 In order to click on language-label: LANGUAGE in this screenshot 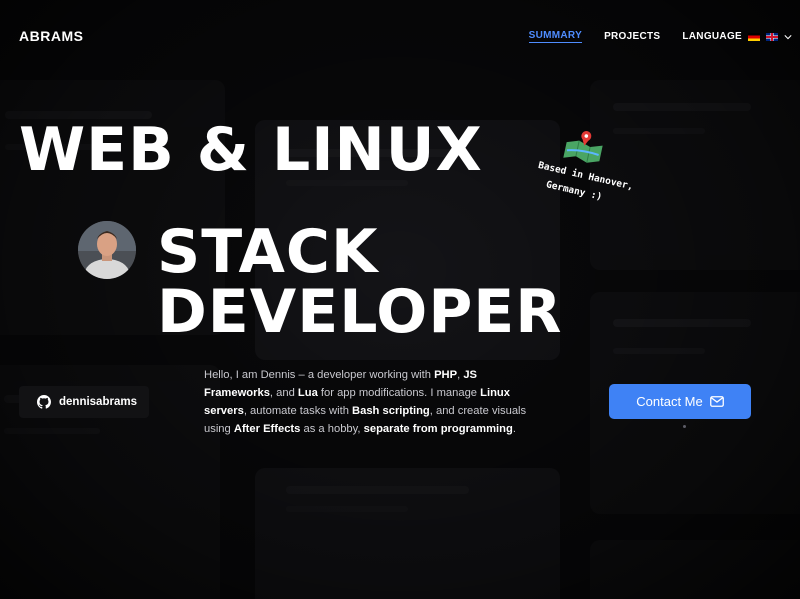, I will do `click(712, 36)`.